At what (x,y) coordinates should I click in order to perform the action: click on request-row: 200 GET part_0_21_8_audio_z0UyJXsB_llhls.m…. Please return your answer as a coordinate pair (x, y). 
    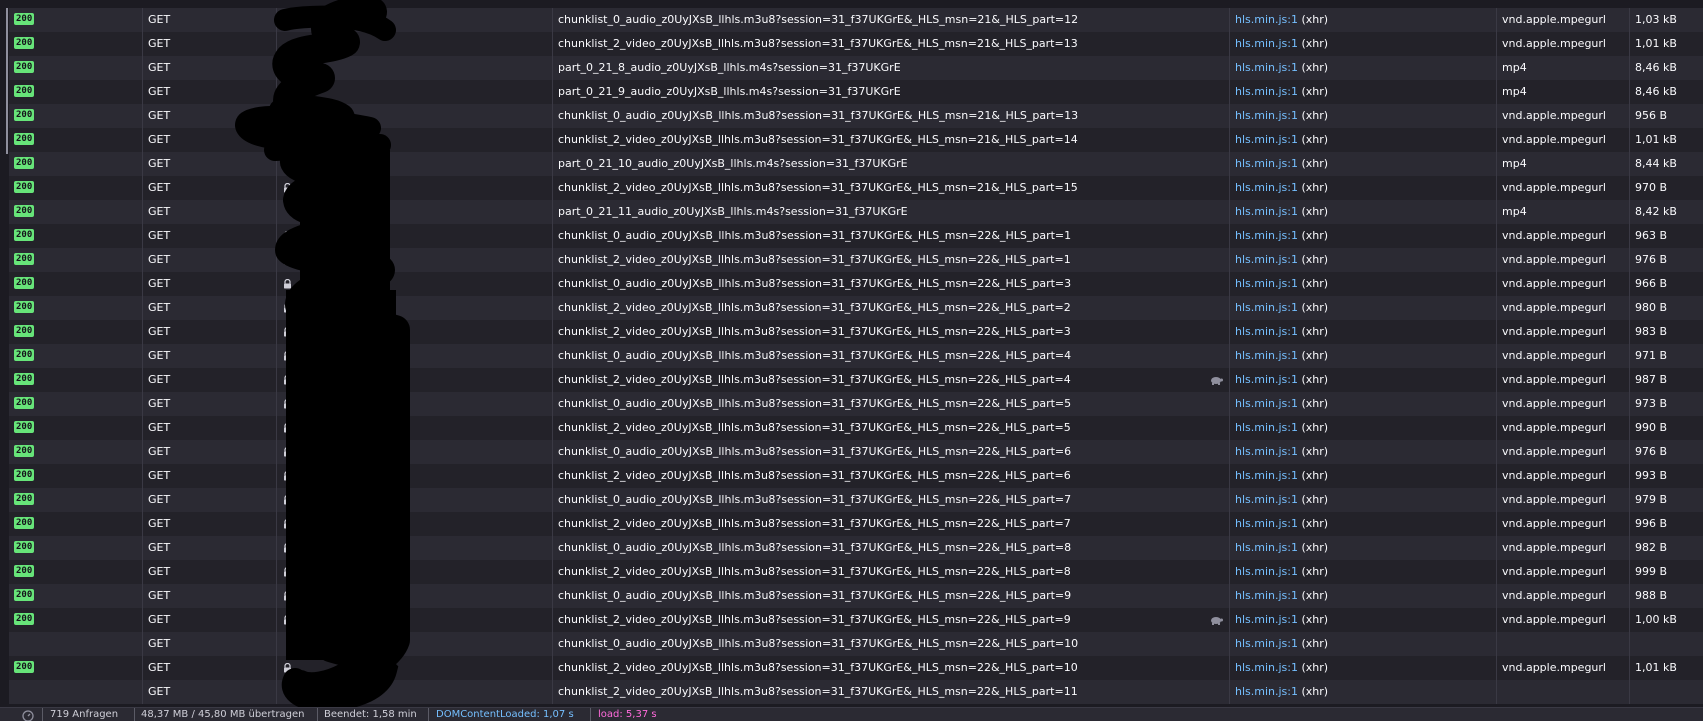
    Looking at the image, I should click on (856, 68).